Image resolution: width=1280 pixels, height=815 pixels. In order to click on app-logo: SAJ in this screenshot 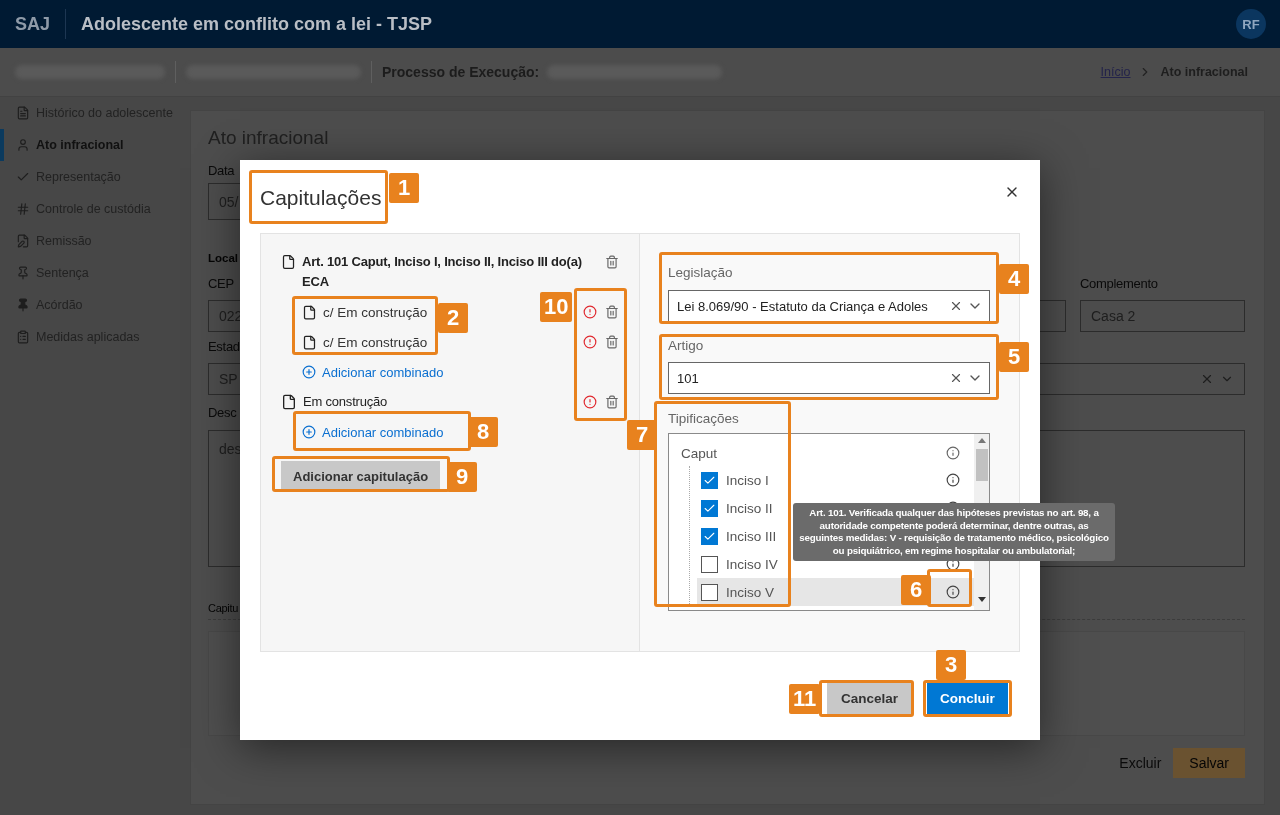, I will do `click(32, 24)`.